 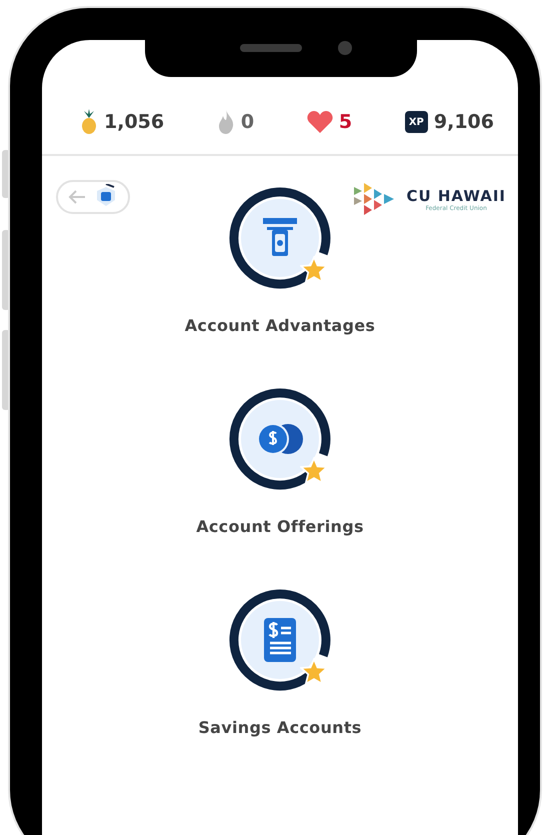 What do you see at coordinates (319, 122) in the screenshot?
I see `heart-icon` at bounding box center [319, 122].